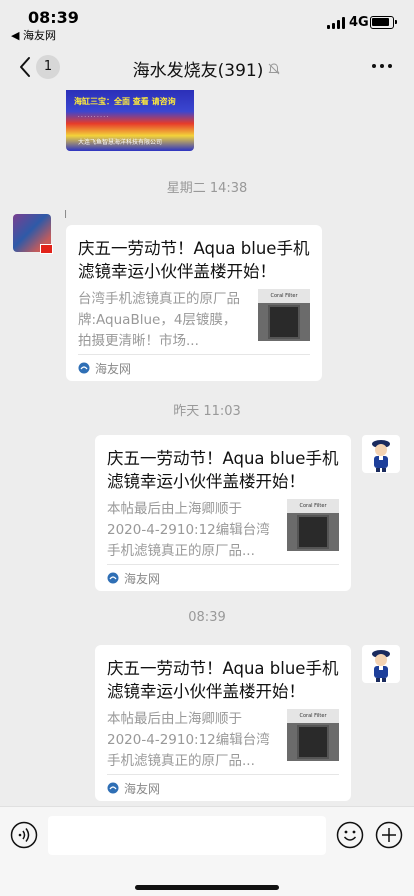 The height and width of the screenshot is (896, 414). What do you see at coordinates (383, 22) in the screenshot?
I see `battery-icon` at bounding box center [383, 22].